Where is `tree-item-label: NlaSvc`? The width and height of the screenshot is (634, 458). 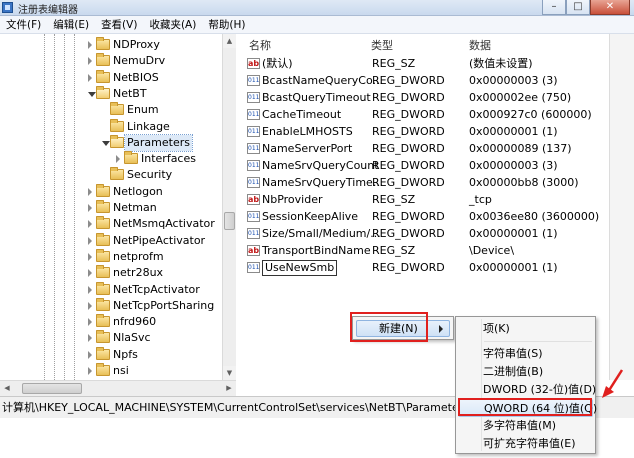
tree-item-label: NlaSvc is located at coordinates (132, 338).